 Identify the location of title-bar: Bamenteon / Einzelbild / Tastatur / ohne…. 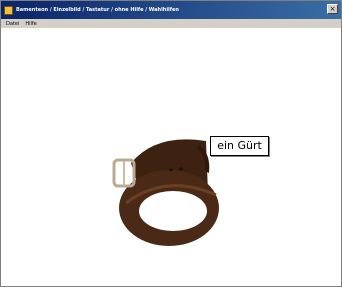
(171, 10).